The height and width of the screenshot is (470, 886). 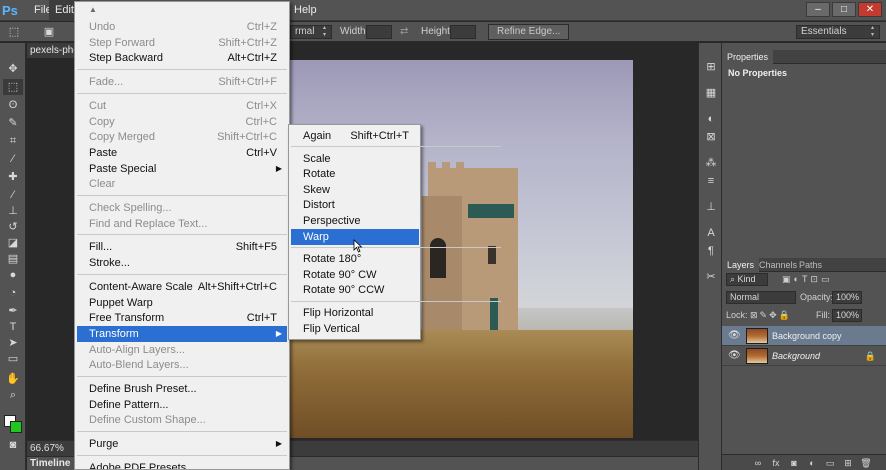 I want to click on brush-panel-icon: ⁂, so click(x=711, y=163).